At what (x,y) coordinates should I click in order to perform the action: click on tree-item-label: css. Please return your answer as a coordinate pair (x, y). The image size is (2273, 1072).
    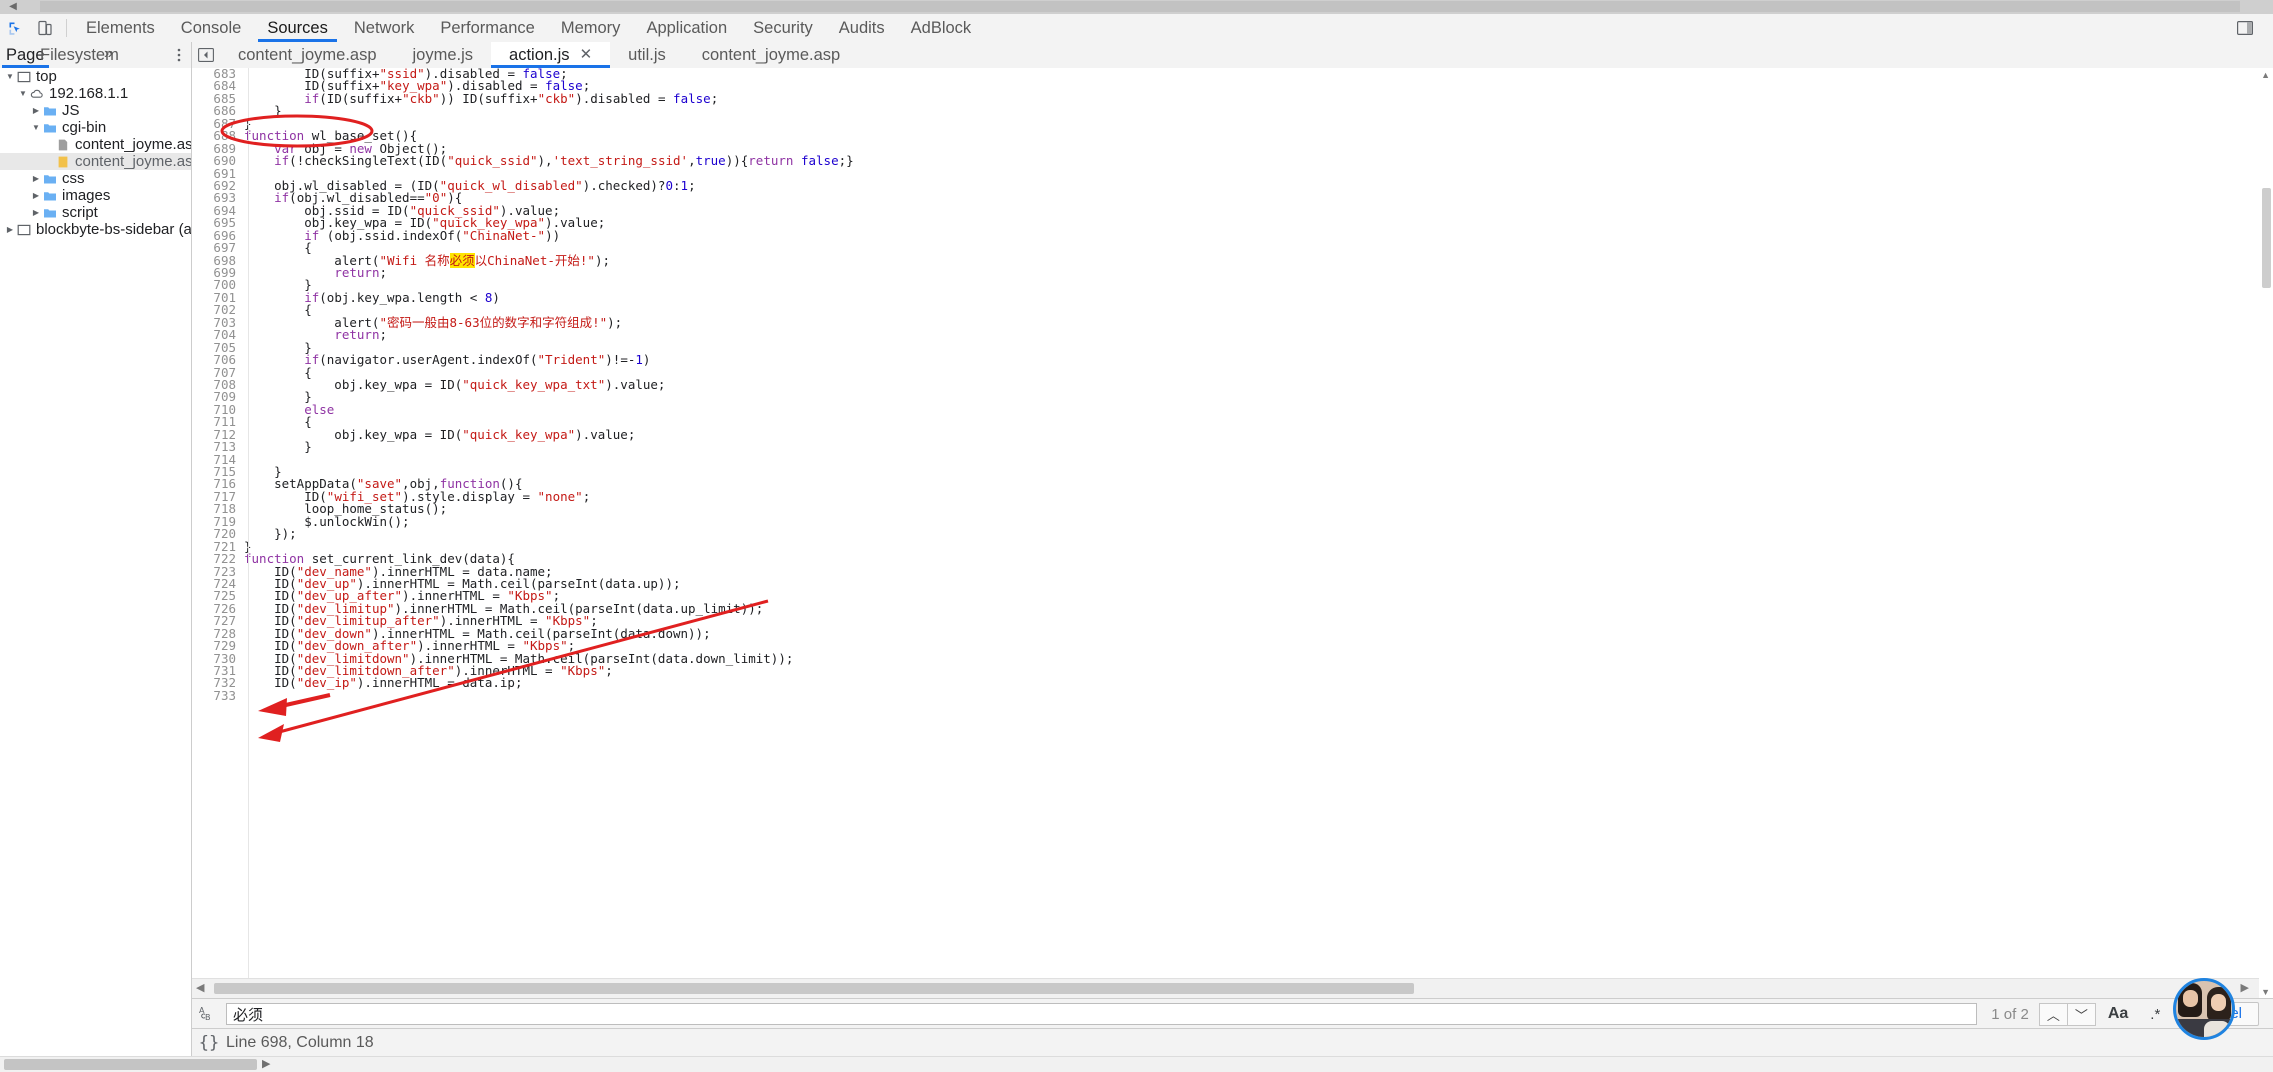
    Looking at the image, I should click on (73, 178).